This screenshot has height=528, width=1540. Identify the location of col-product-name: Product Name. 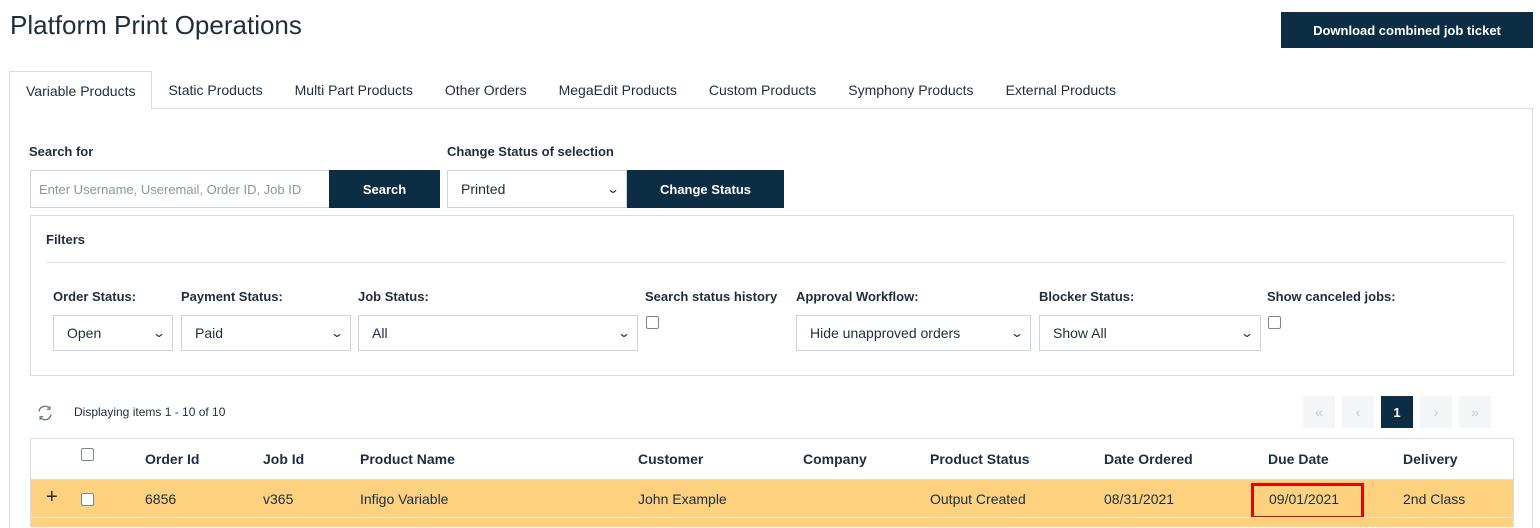
(407, 459).